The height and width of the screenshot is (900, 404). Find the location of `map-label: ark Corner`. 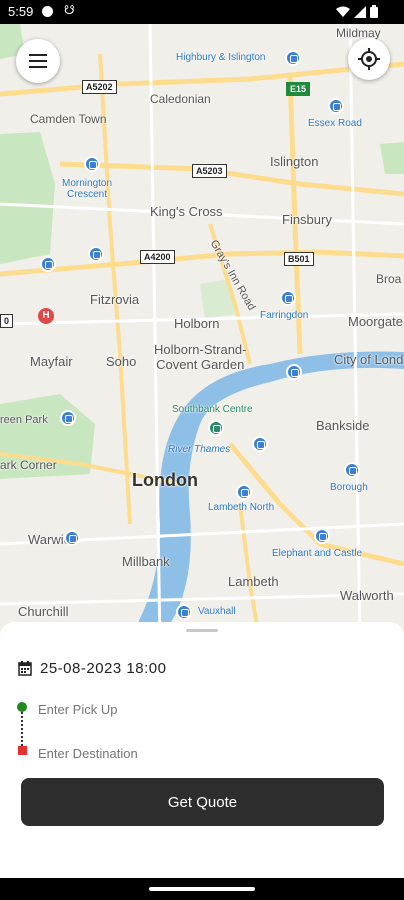

map-label: ark Corner is located at coordinates (28, 465).